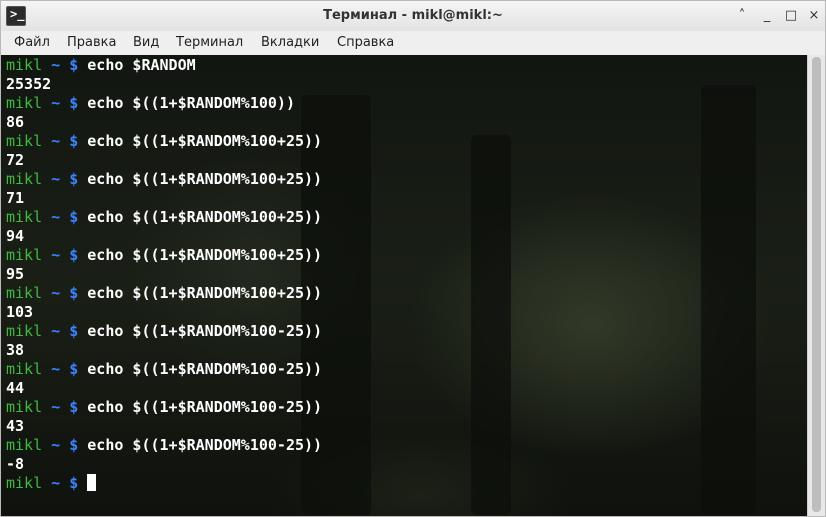 The height and width of the screenshot is (517, 826). What do you see at coordinates (15, 236) in the screenshot?
I see `command-output: 94` at bounding box center [15, 236].